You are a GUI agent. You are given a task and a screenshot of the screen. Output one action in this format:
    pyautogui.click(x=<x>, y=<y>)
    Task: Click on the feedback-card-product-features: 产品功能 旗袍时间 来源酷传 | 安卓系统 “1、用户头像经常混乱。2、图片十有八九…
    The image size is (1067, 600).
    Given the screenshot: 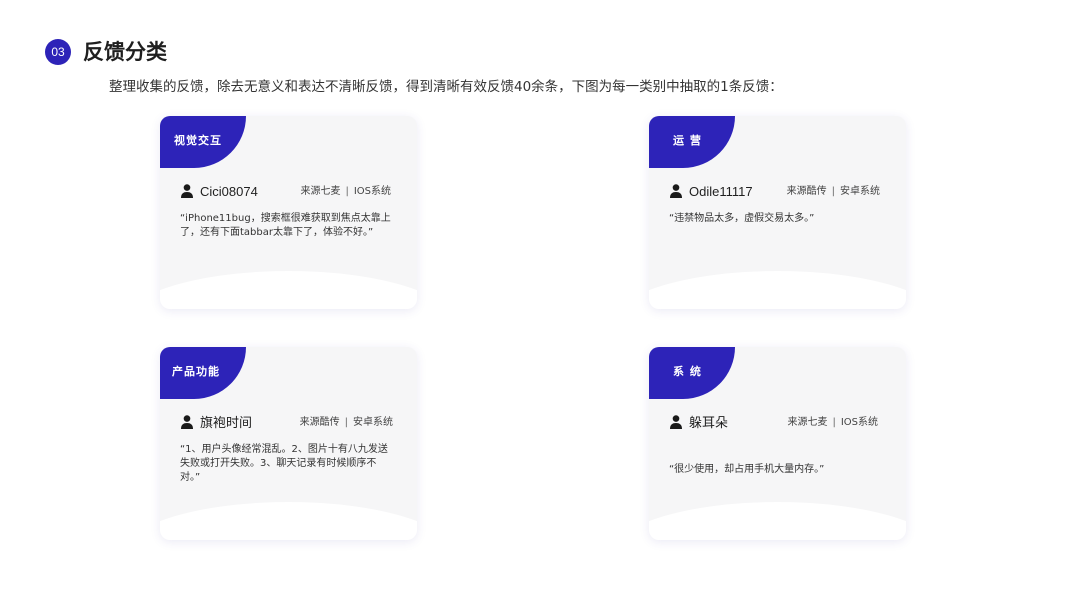 What is the action you would take?
    pyautogui.click(x=288, y=443)
    